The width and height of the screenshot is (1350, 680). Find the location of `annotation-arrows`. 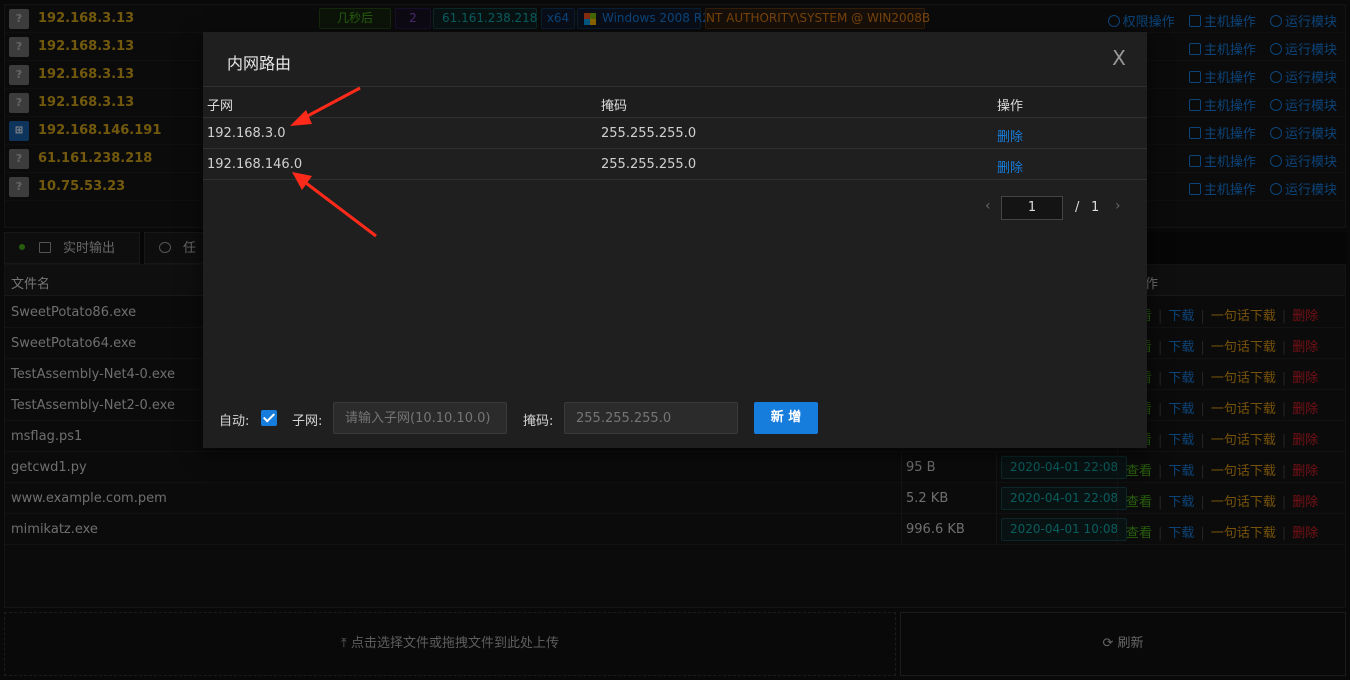

annotation-arrows is located at coordinates (333, 162).